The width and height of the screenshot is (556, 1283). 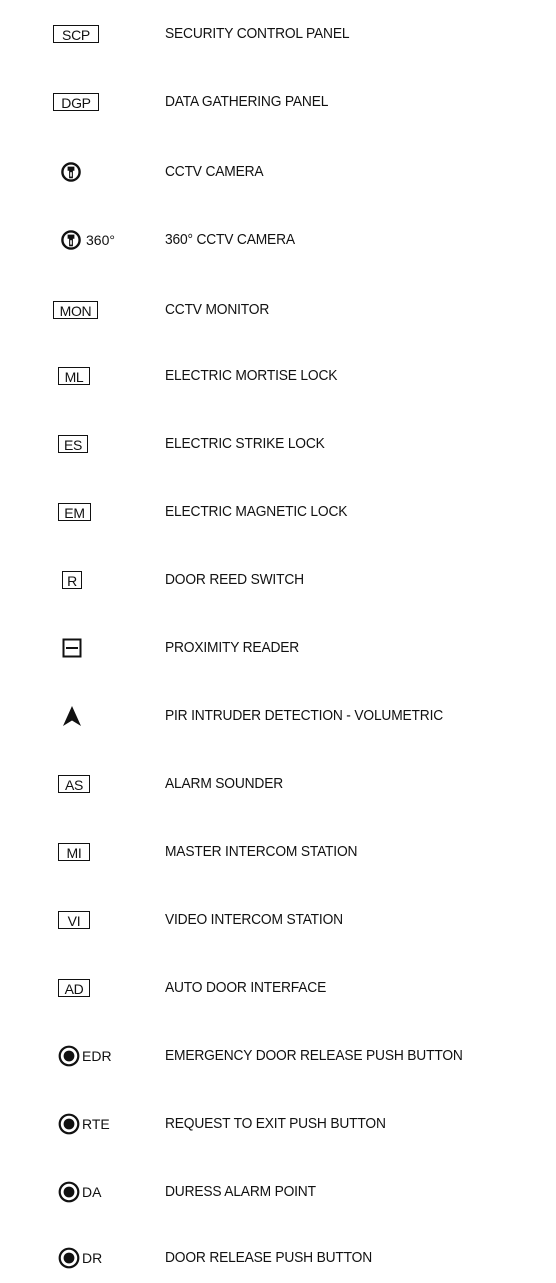 What do you see at coordinates (74, 376) in the screenshot?
I see `ml-symbol: ML` at bounding box center [74, 376].